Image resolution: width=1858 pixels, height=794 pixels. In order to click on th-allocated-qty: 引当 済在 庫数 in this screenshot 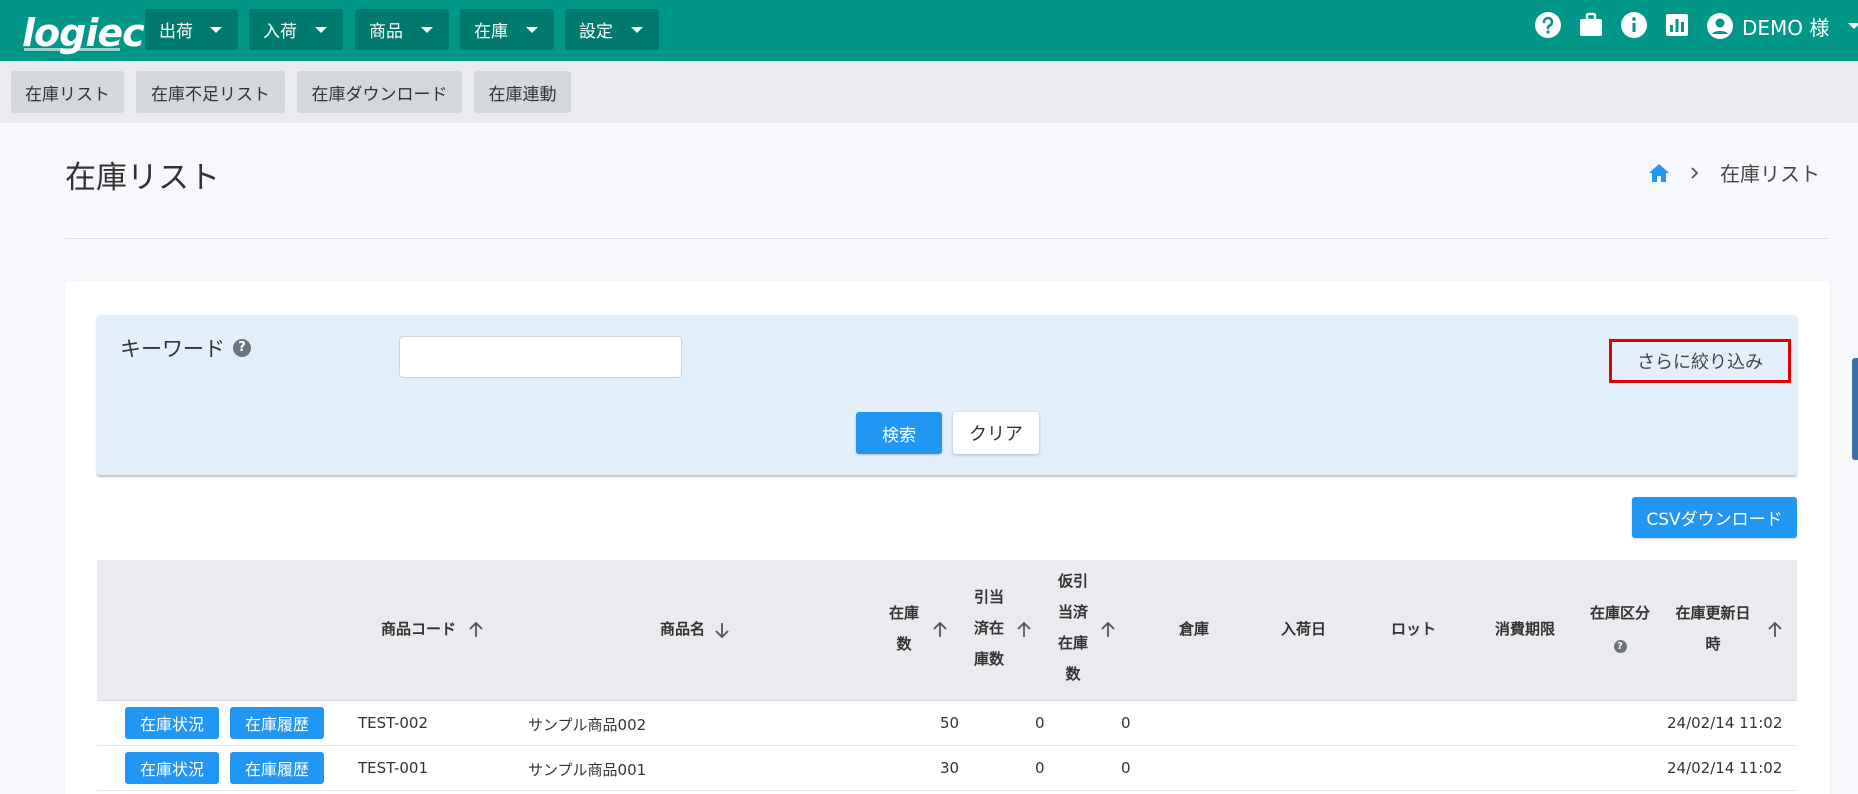, I will do `click(989, 628)`.